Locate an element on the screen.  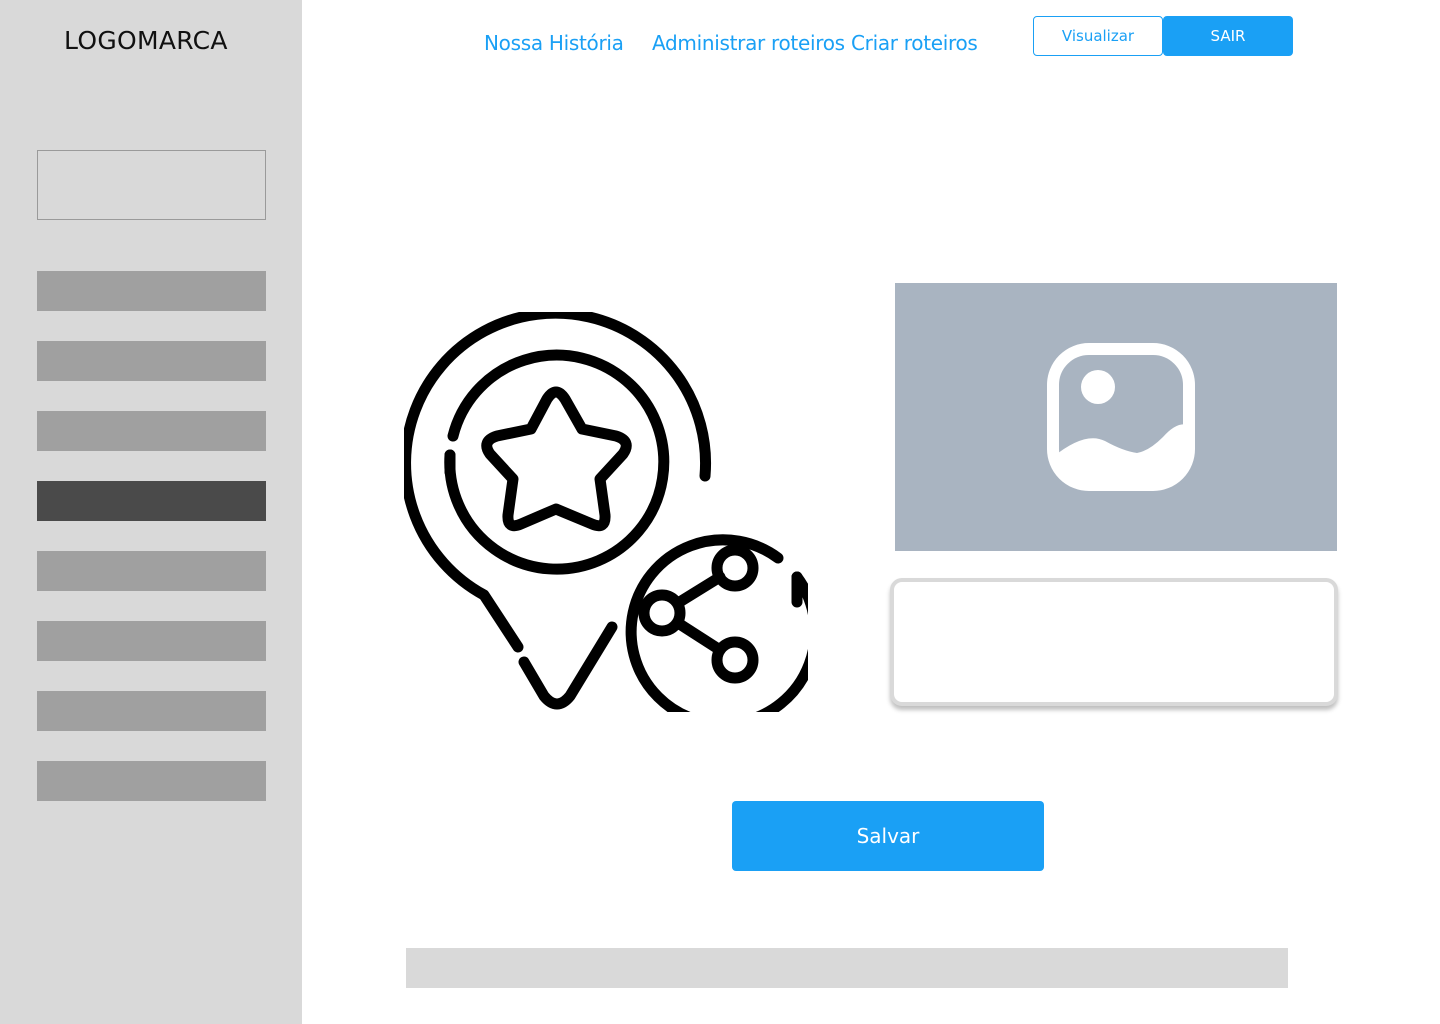
sidebar-item-4-active is located at coordinates (151, 501).